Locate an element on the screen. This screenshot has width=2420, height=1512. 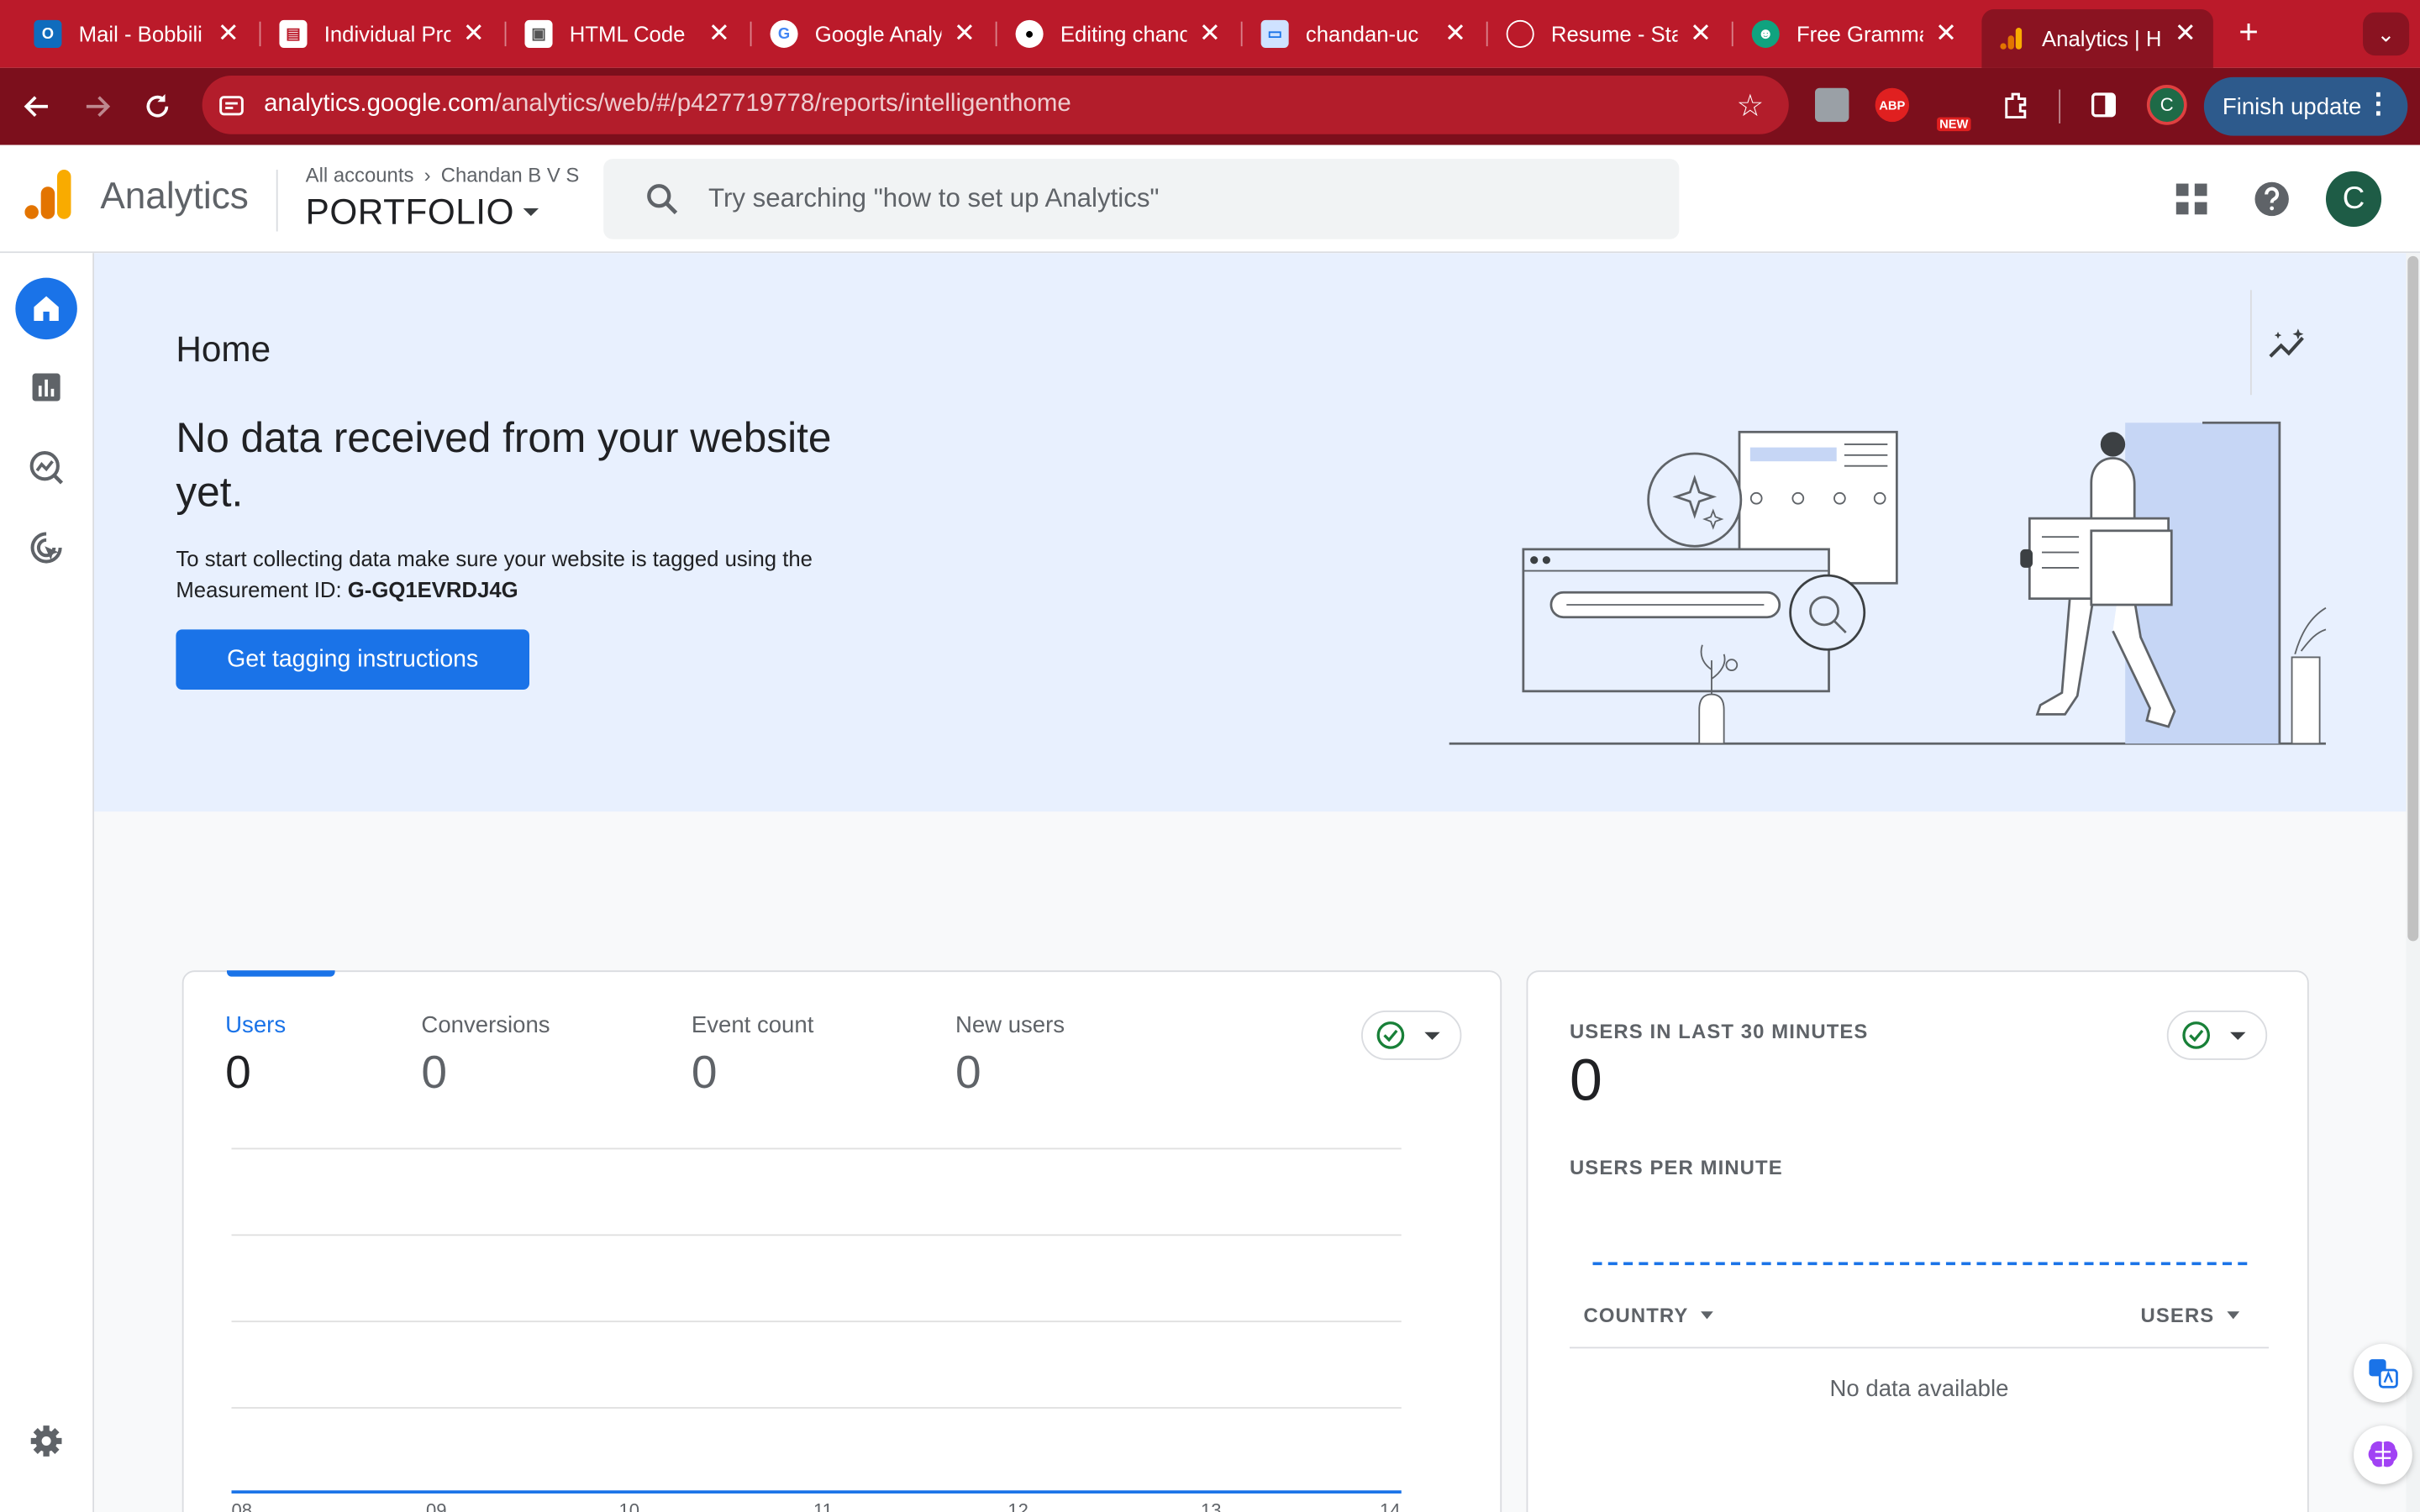
tab-search-chevron-icon: ⌄ is located at coordinates (2387, 34).